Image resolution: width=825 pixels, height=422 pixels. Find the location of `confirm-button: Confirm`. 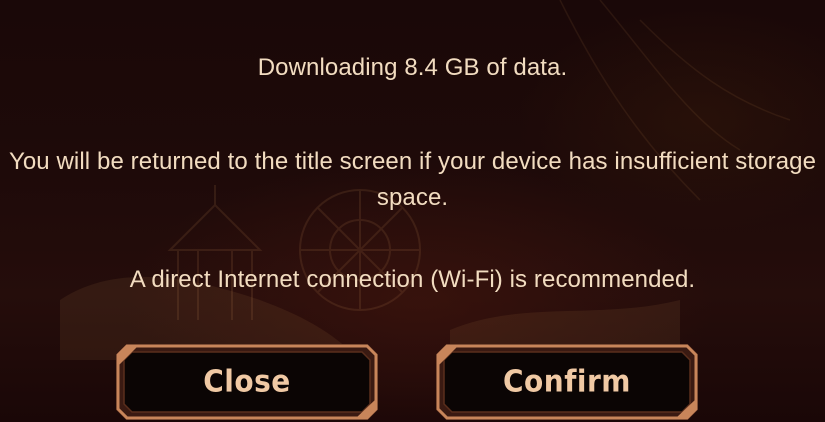

confirm-button: Confirm is located at coordinates (567, 382).